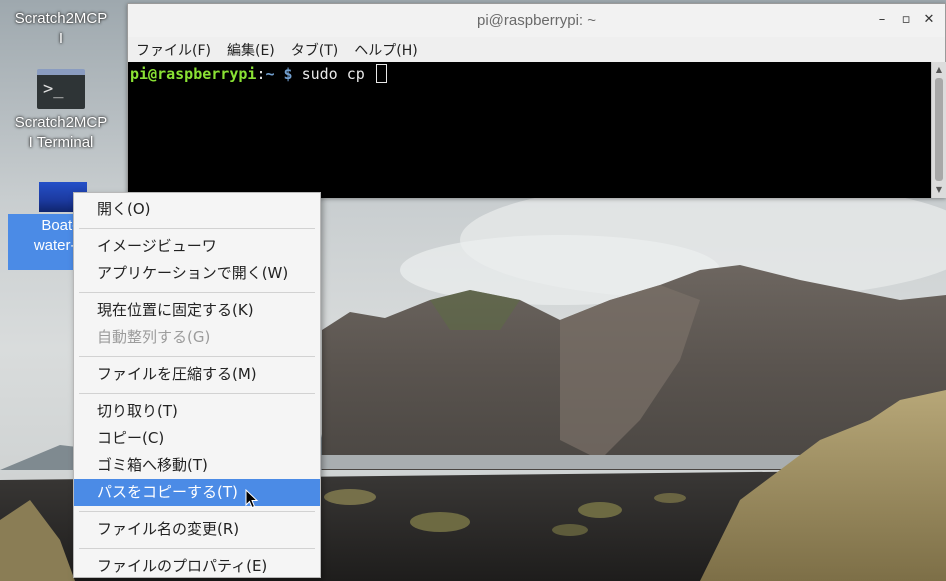  Describe the element at coordinates (197, 246) in the screenshot. I see `context-menu-item: イメージビューワ` at that location.